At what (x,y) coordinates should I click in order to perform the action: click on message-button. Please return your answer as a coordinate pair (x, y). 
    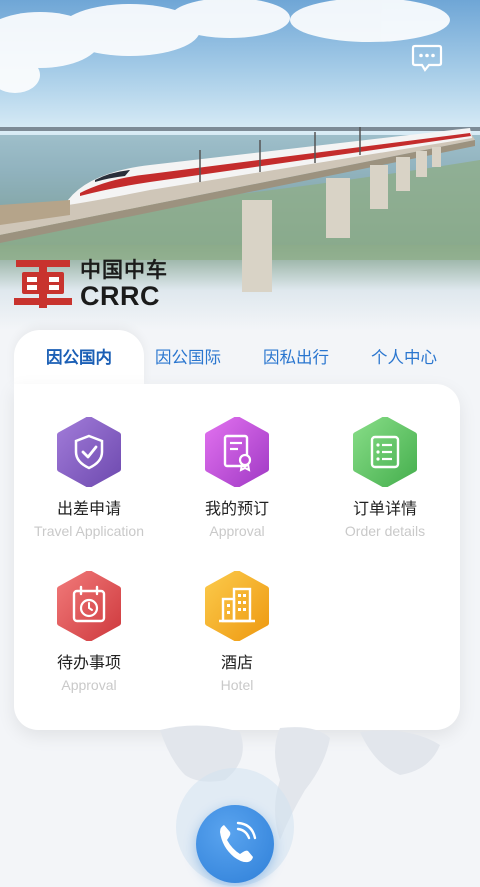
    Looking at the image, I should click on (427, 57).